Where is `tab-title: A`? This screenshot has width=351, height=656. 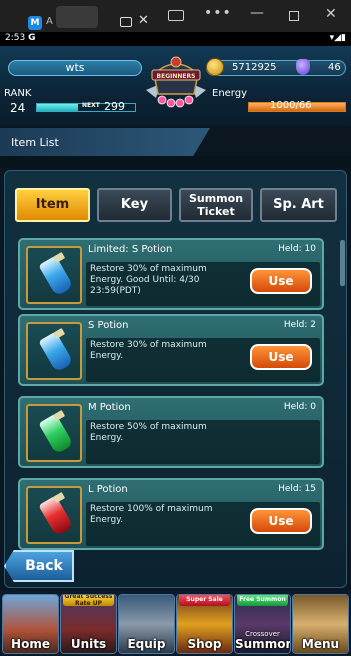
tab-title: A is located at coordinates (49, 21).